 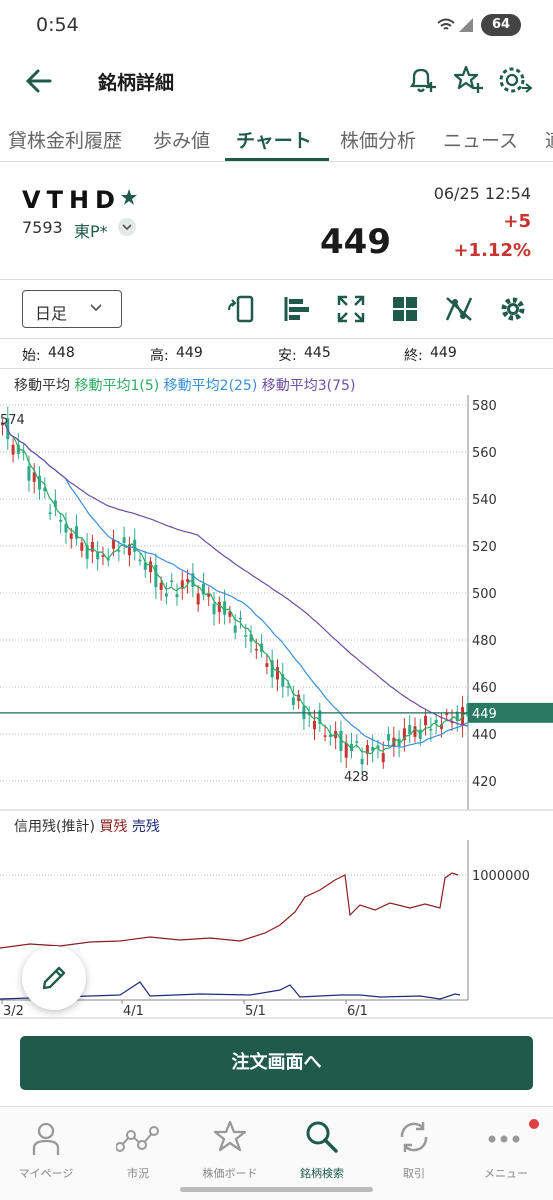 I want to click on nav-label: 株価ボード, so click(x=230, y=1173).